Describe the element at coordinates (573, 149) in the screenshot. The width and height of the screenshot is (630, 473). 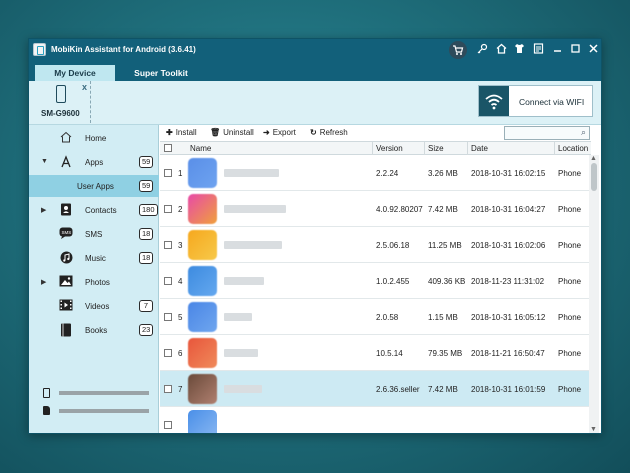
I see `column-header-location: Location` at that location.